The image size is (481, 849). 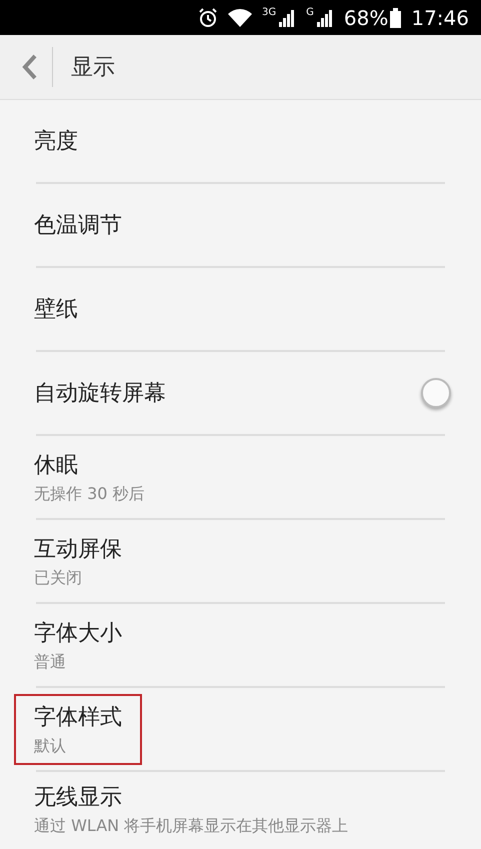 I want to click on setting-subtitle: 通过 WLAN 将手机屏幕显示在其他显示器上, so click(x=191, y=826).